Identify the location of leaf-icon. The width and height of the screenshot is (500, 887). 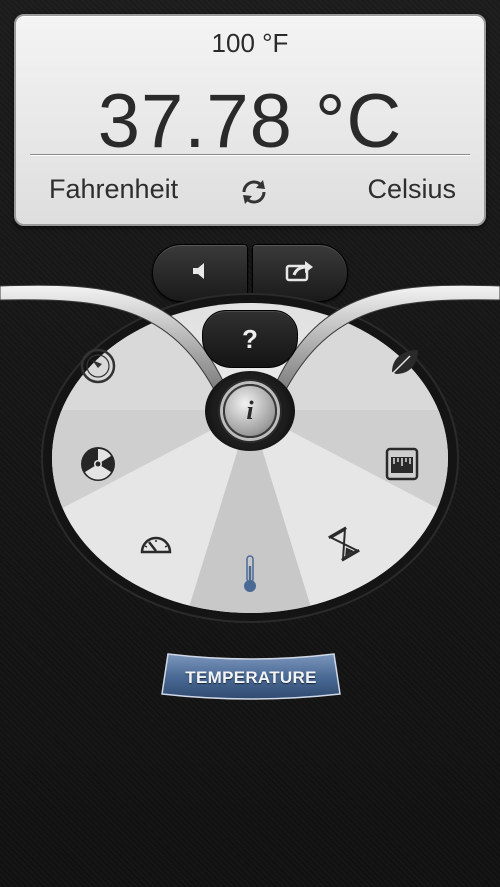
(404, 362).